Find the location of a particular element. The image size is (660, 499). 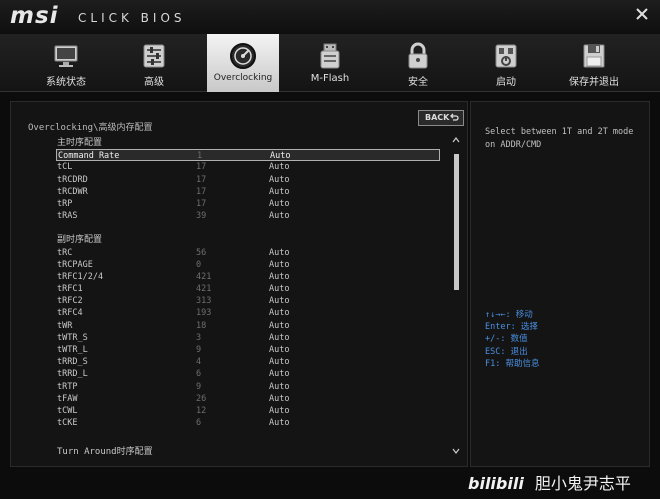

nav-boot: 启动 is located at coordinates (506, 63).